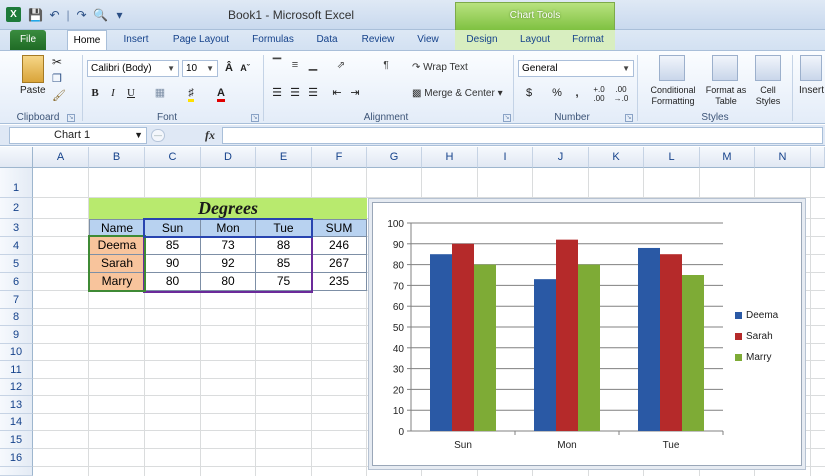  What do you see at coordinates (33, 90) in the screenshot?
I see `paste-button: Paste` at bounding box center [33, 90].